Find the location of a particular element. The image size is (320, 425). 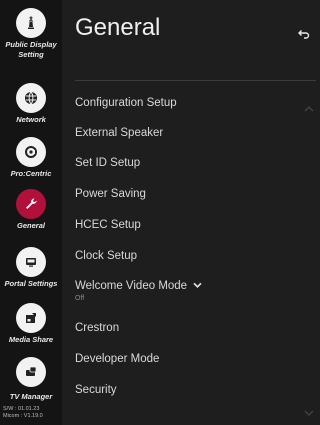

menu-item-clock-setup: Clock Setup is located at coordinates (106, 256).